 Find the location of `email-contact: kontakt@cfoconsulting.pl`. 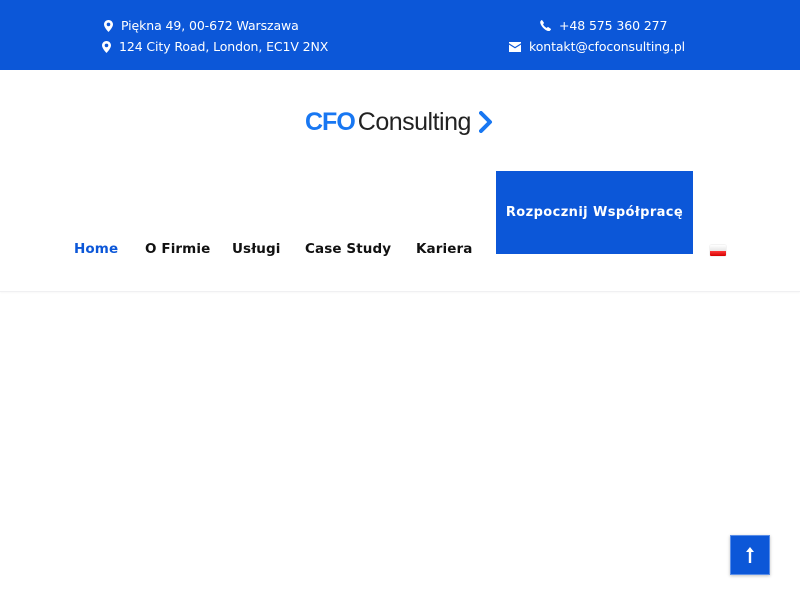

email-contact: kontakt@cfoconsulting.pl is located at coordinates (597, 46).